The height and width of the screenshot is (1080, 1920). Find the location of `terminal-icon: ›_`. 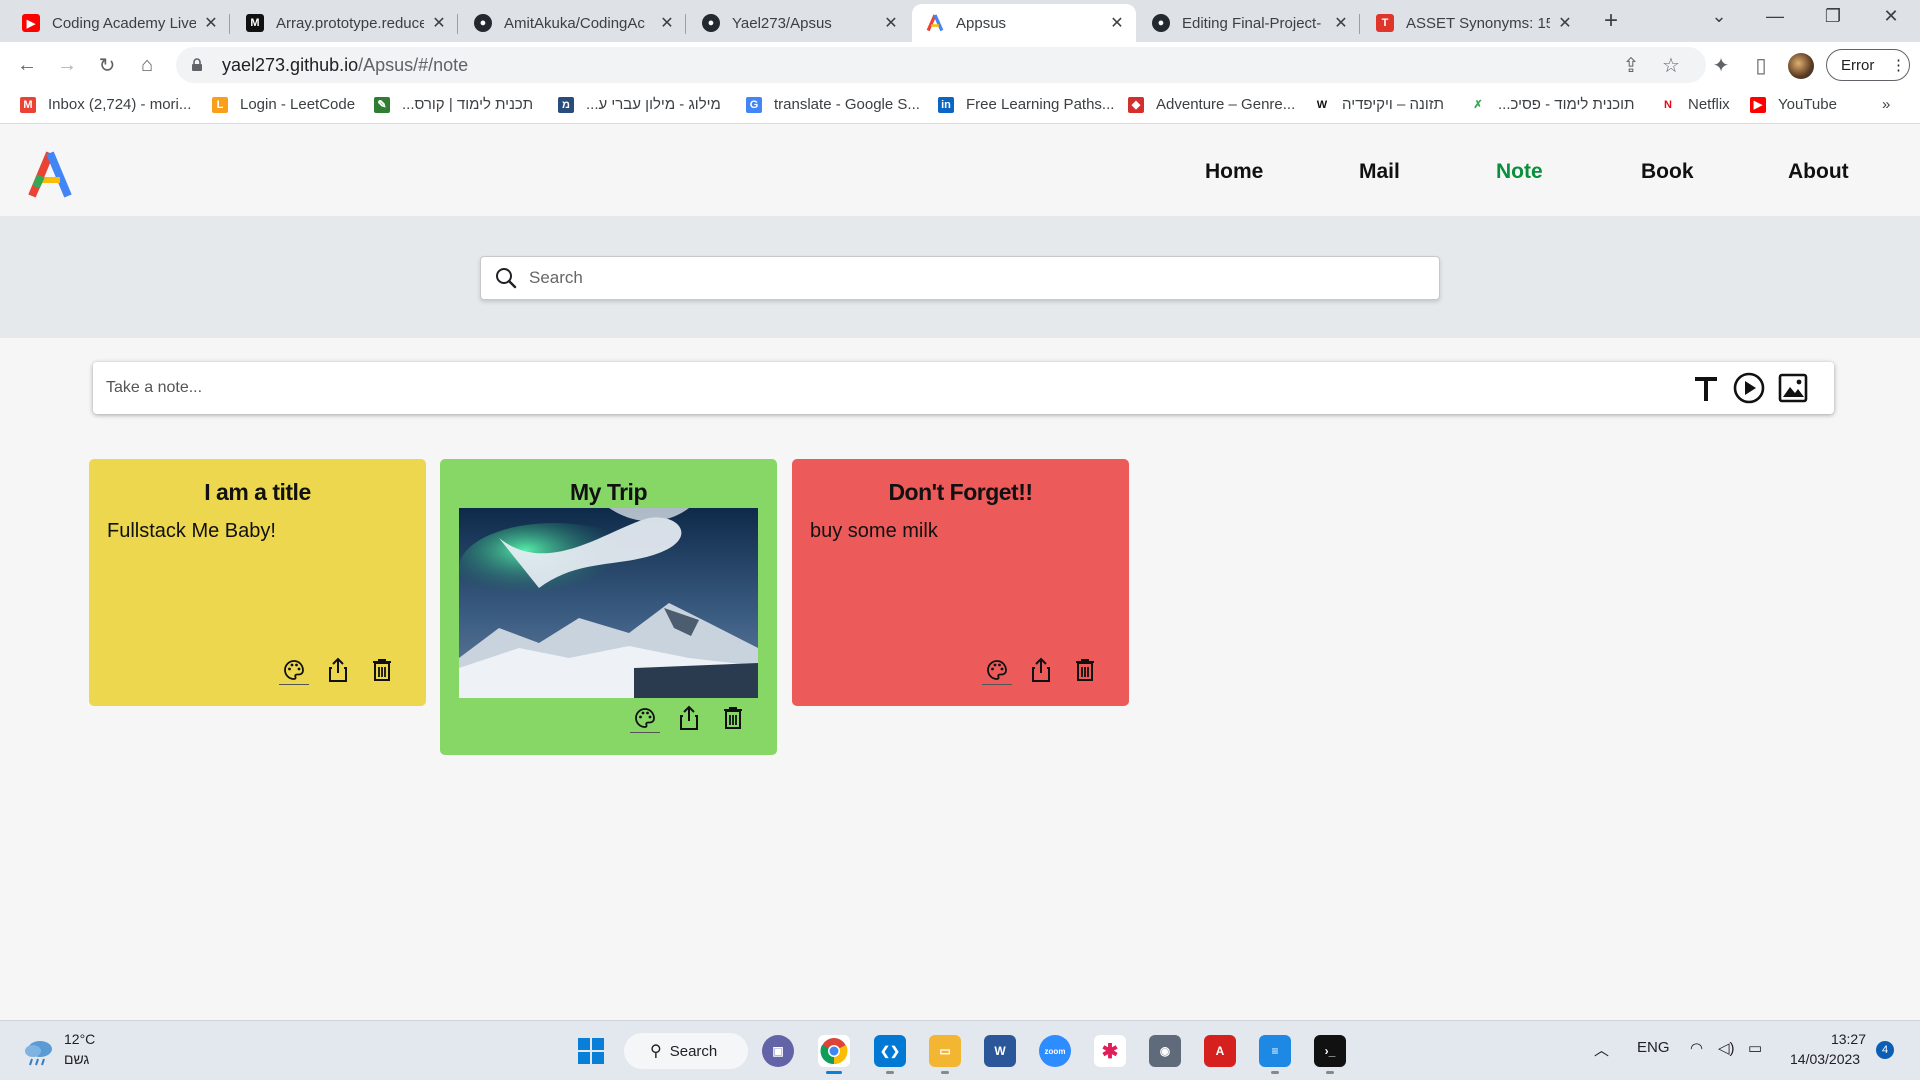

terminal-icon: ›_ is located at coordinates (1330, 1051).